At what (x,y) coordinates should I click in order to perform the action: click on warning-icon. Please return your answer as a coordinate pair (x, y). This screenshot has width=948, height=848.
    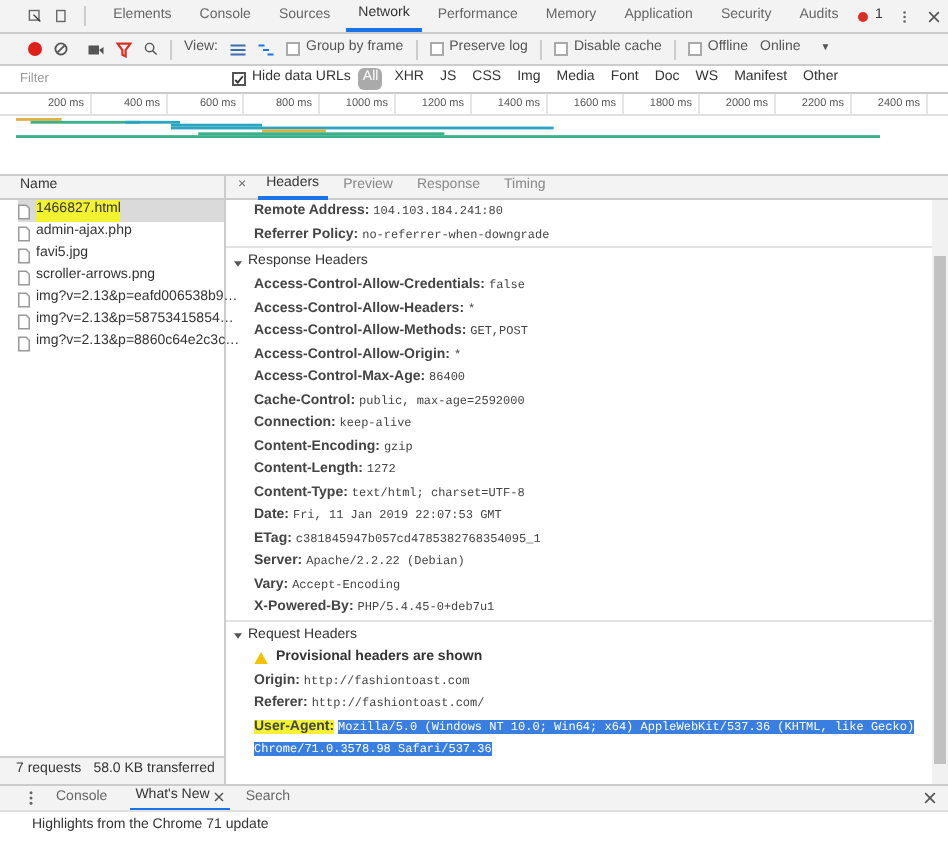
    Looking at the image, I should click on (261, 658).